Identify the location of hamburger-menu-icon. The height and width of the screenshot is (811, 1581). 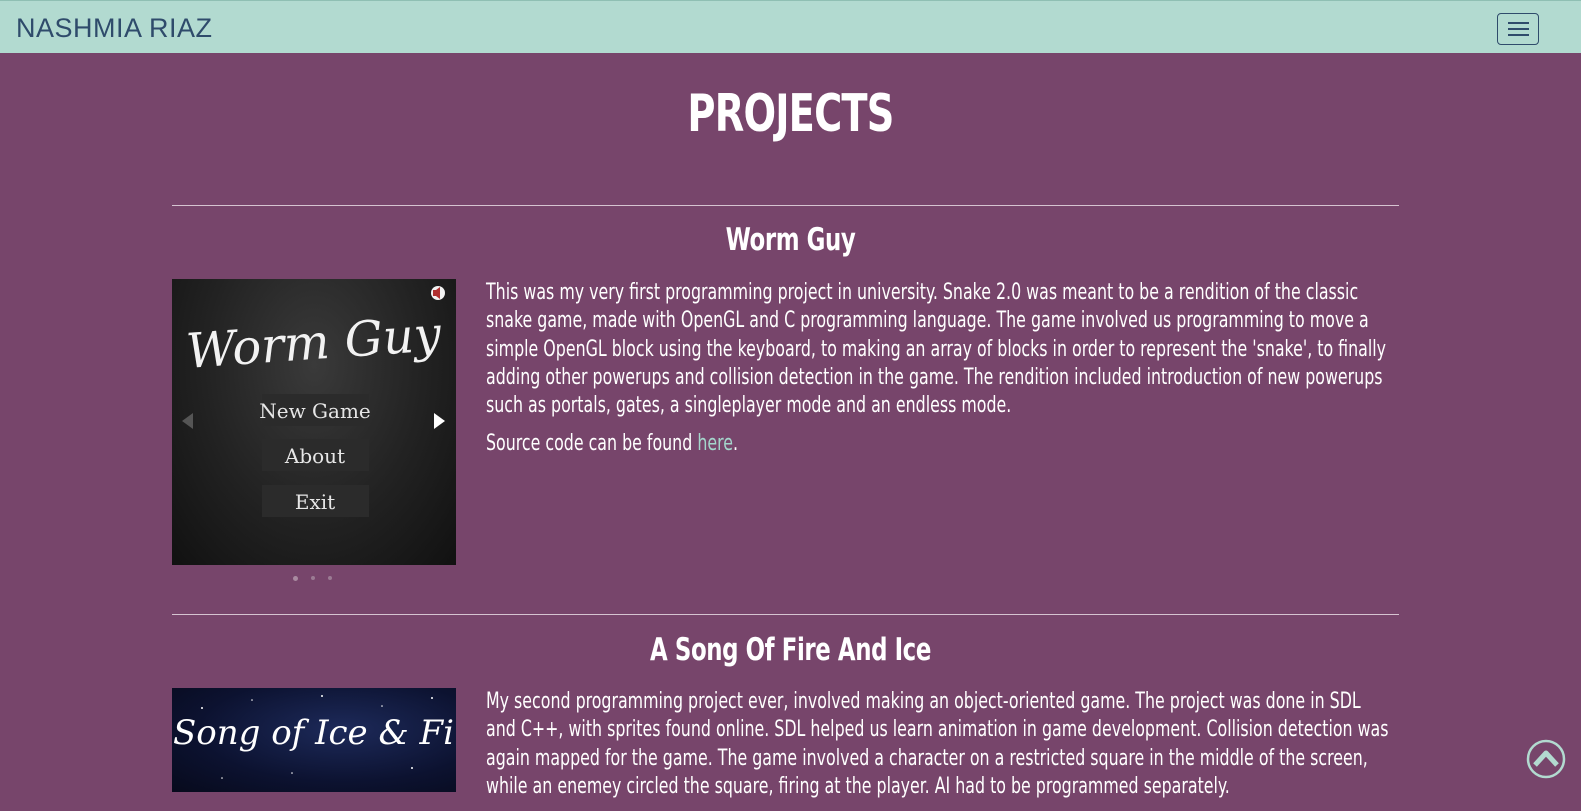
(1518, 29).